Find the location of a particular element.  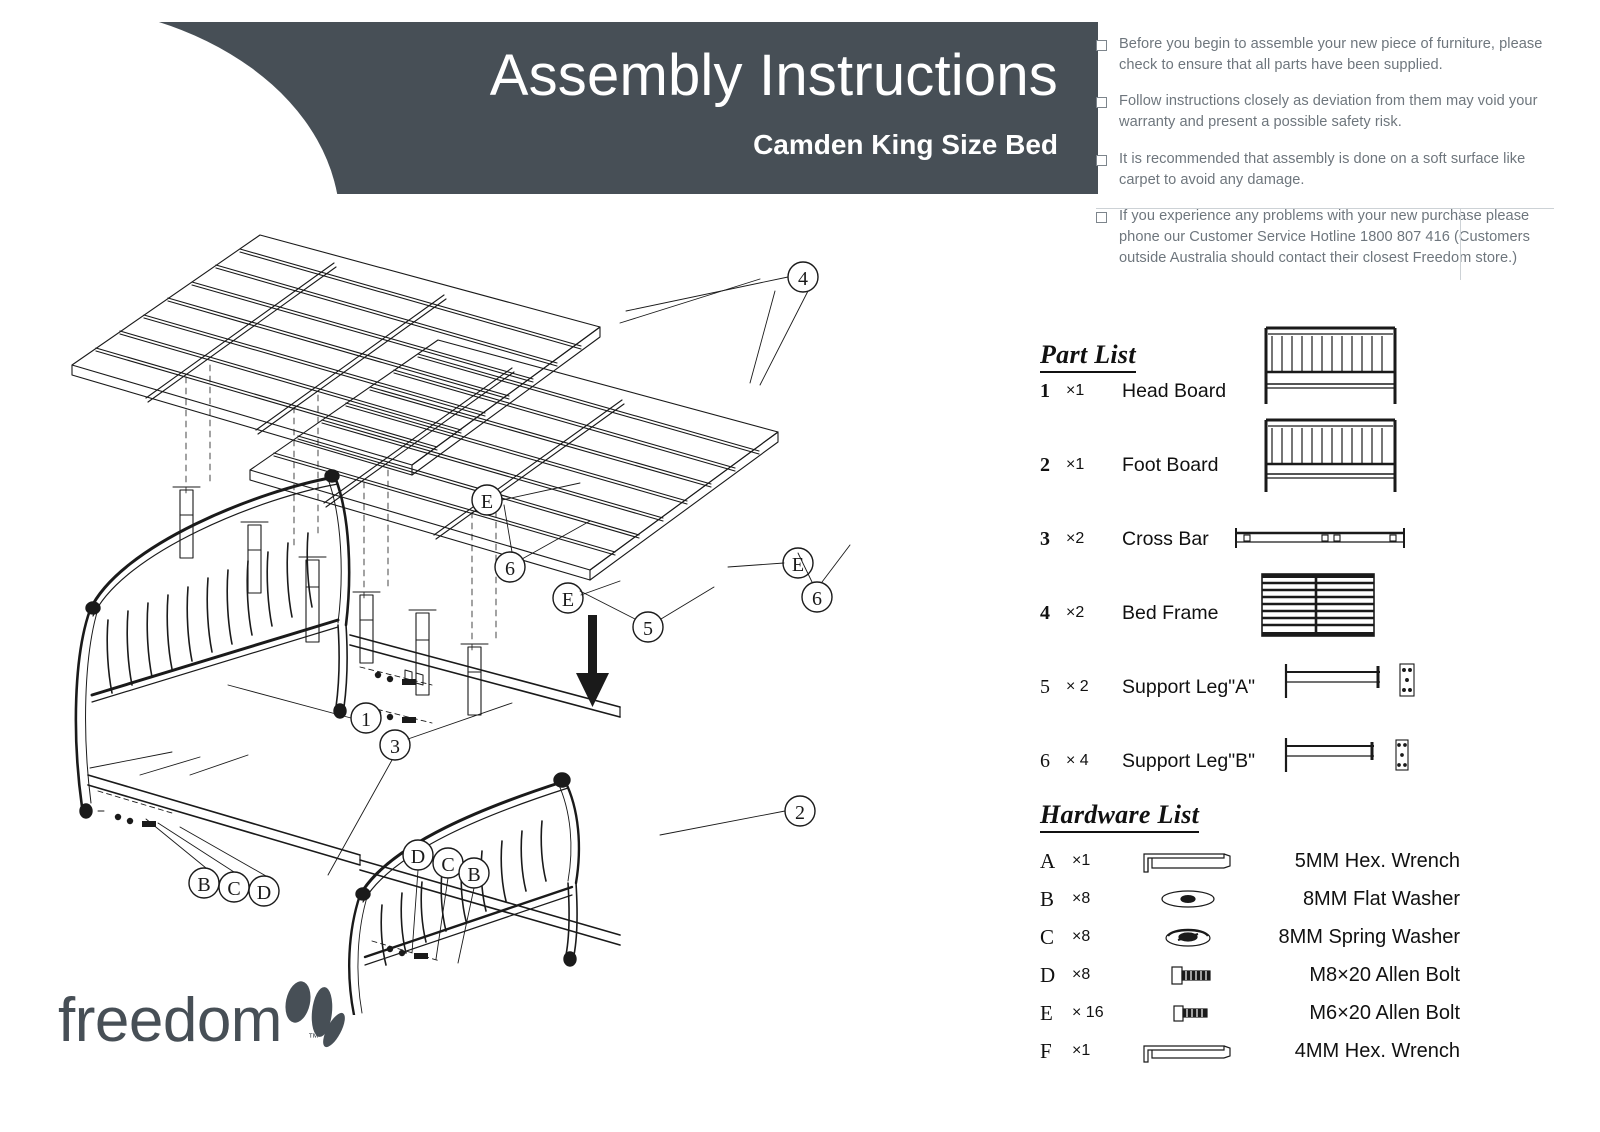

callout-4: 4 is located at coordinates (803, 277).